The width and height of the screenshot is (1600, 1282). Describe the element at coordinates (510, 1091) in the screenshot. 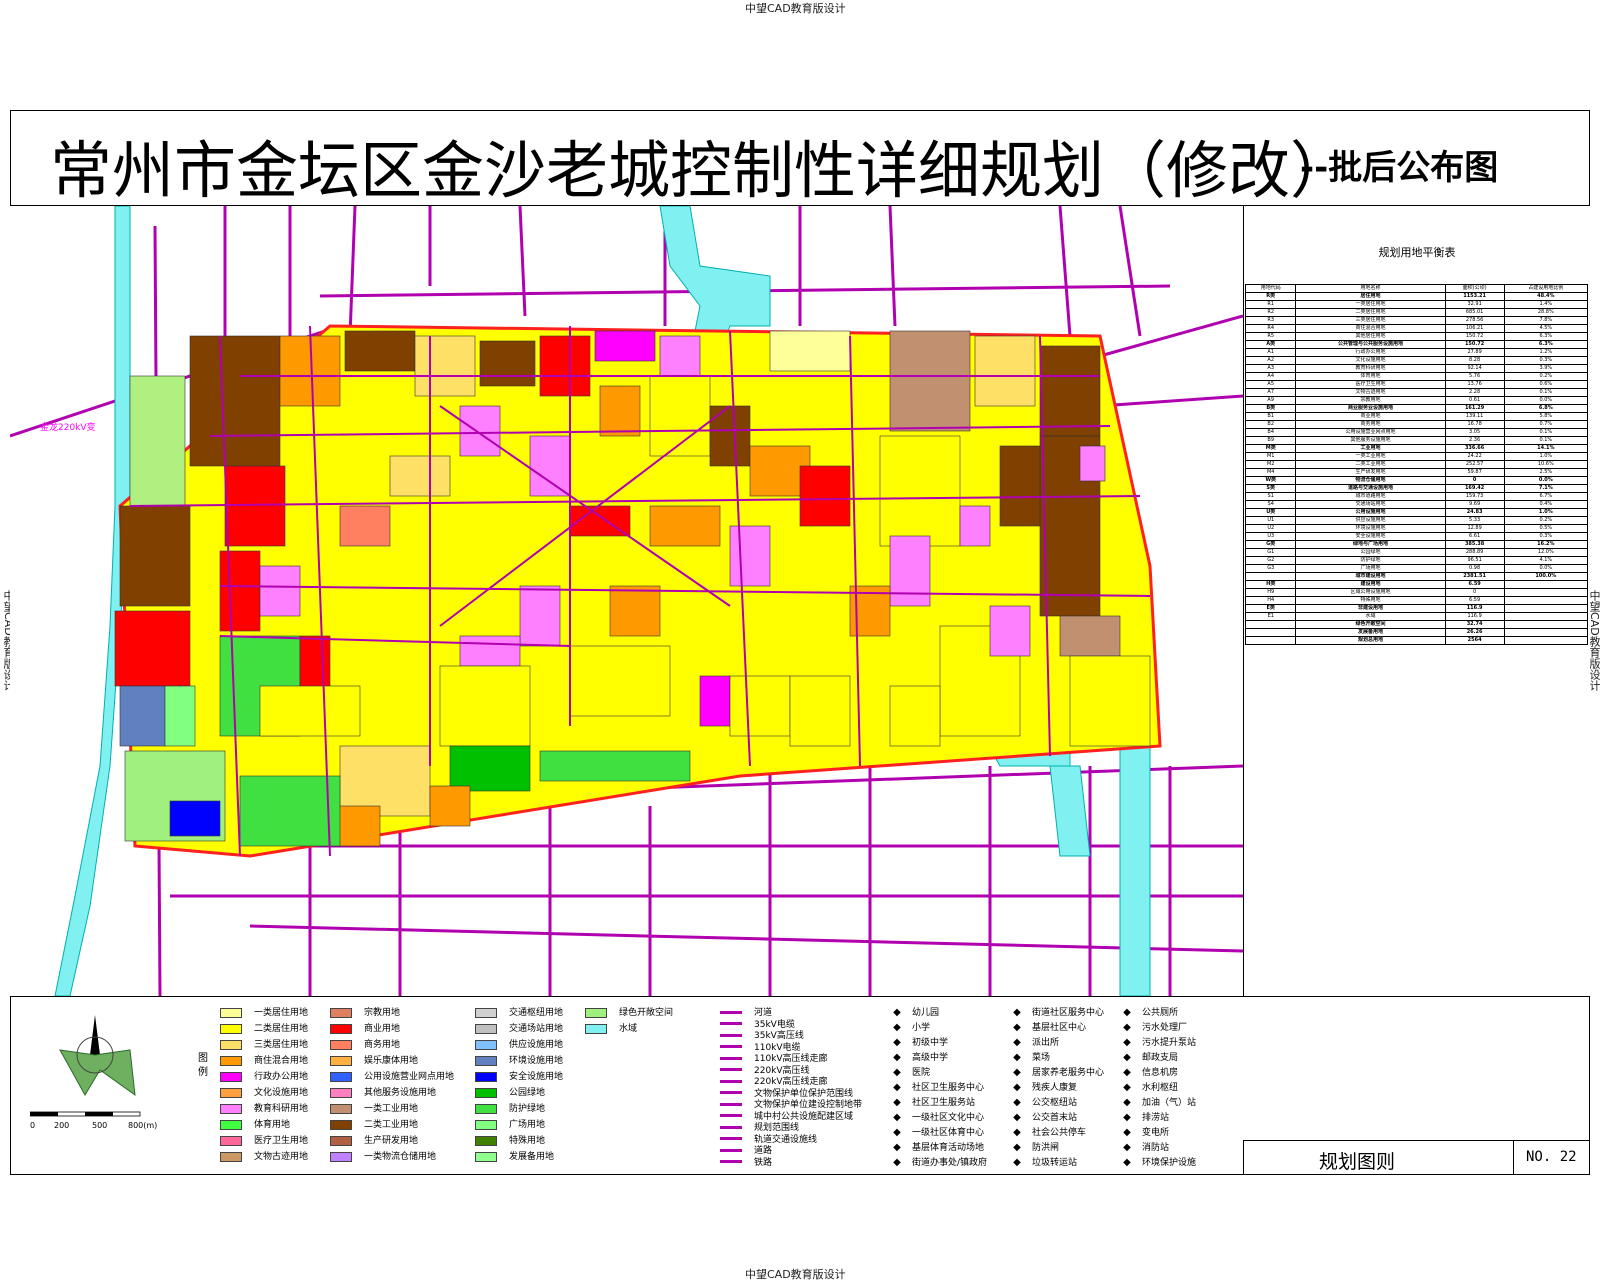

I see `legend-item: 公园绿地` at that location.